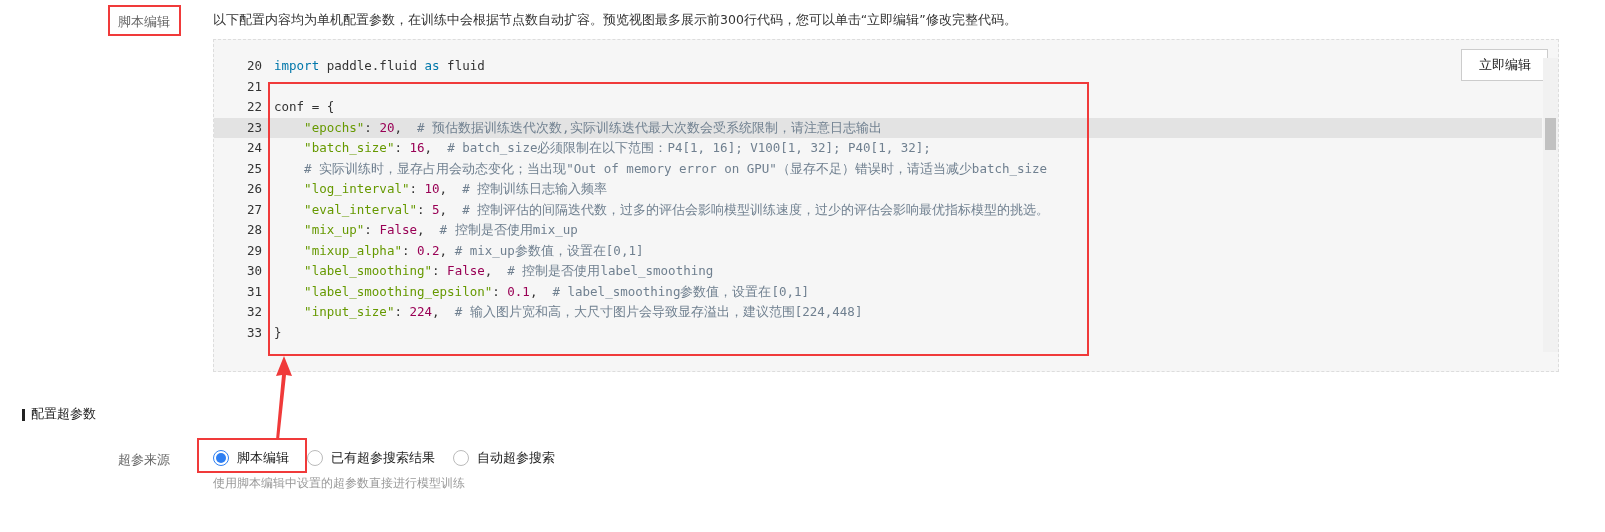 The height and width of the screenshot is (532, 1605). I want to click on line-number: 26, so click(254, 189).